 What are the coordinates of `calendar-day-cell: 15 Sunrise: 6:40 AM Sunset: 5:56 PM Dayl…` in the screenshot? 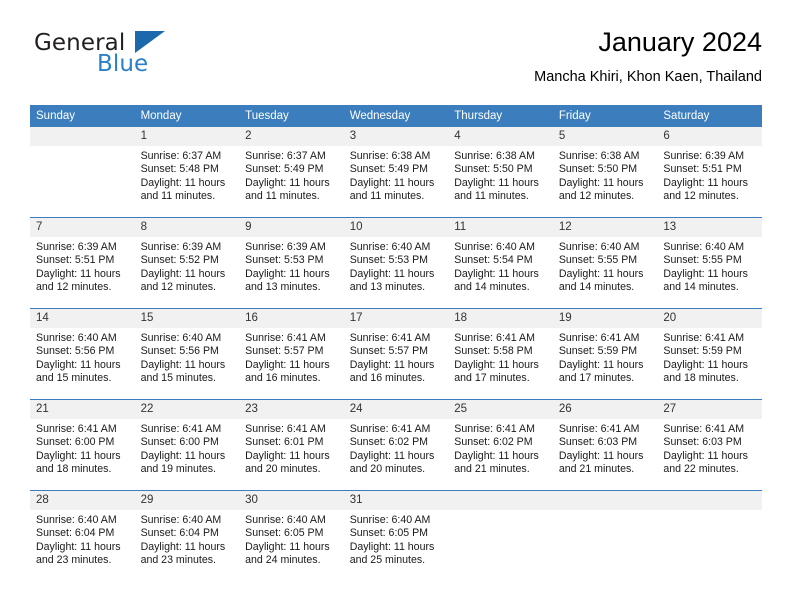 It's located at (187, 354).